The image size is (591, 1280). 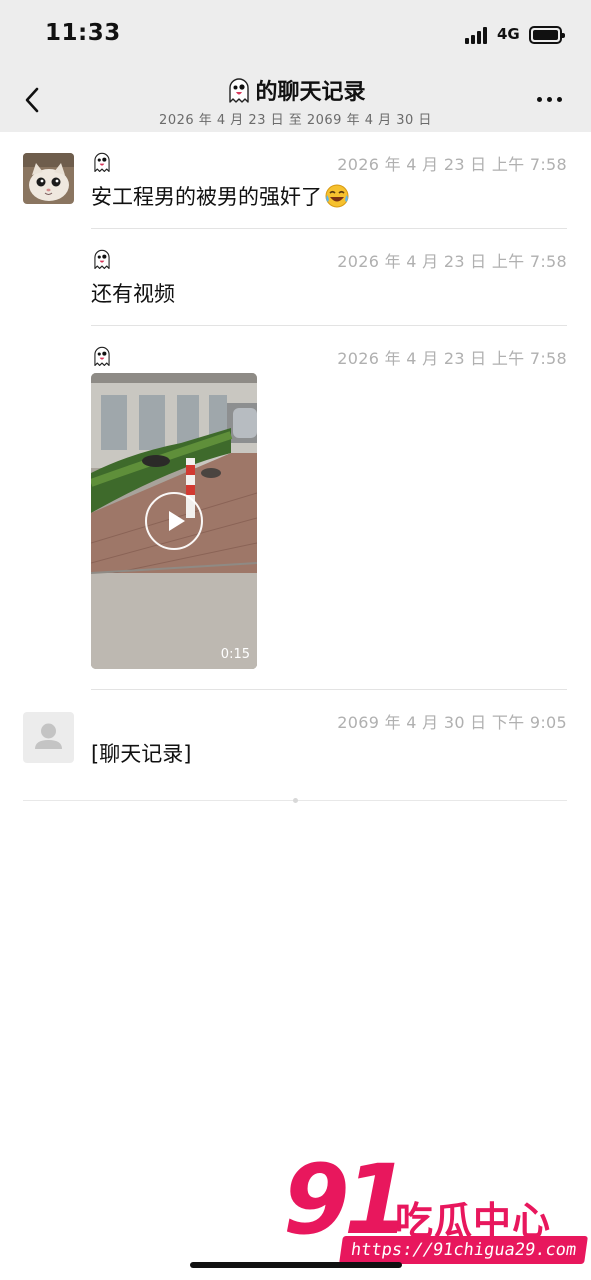 I want to click on page-title: 的聊天记录, so click(x=295, y=90).